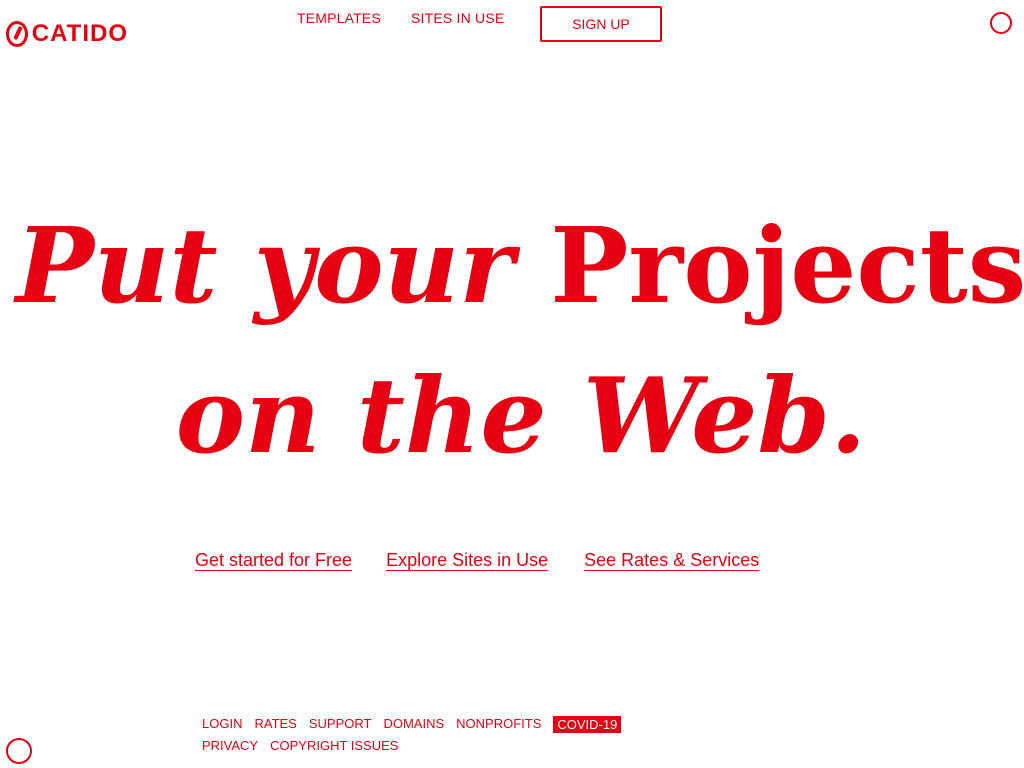 This screenshot has height=768, width=1024. I want to click on footer-privacy: PRIVACY, so click(230, 745).